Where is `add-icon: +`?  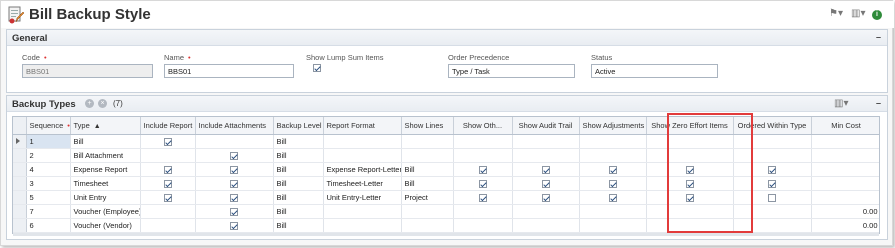 add-icon: + is located at coordinates (89, 103).